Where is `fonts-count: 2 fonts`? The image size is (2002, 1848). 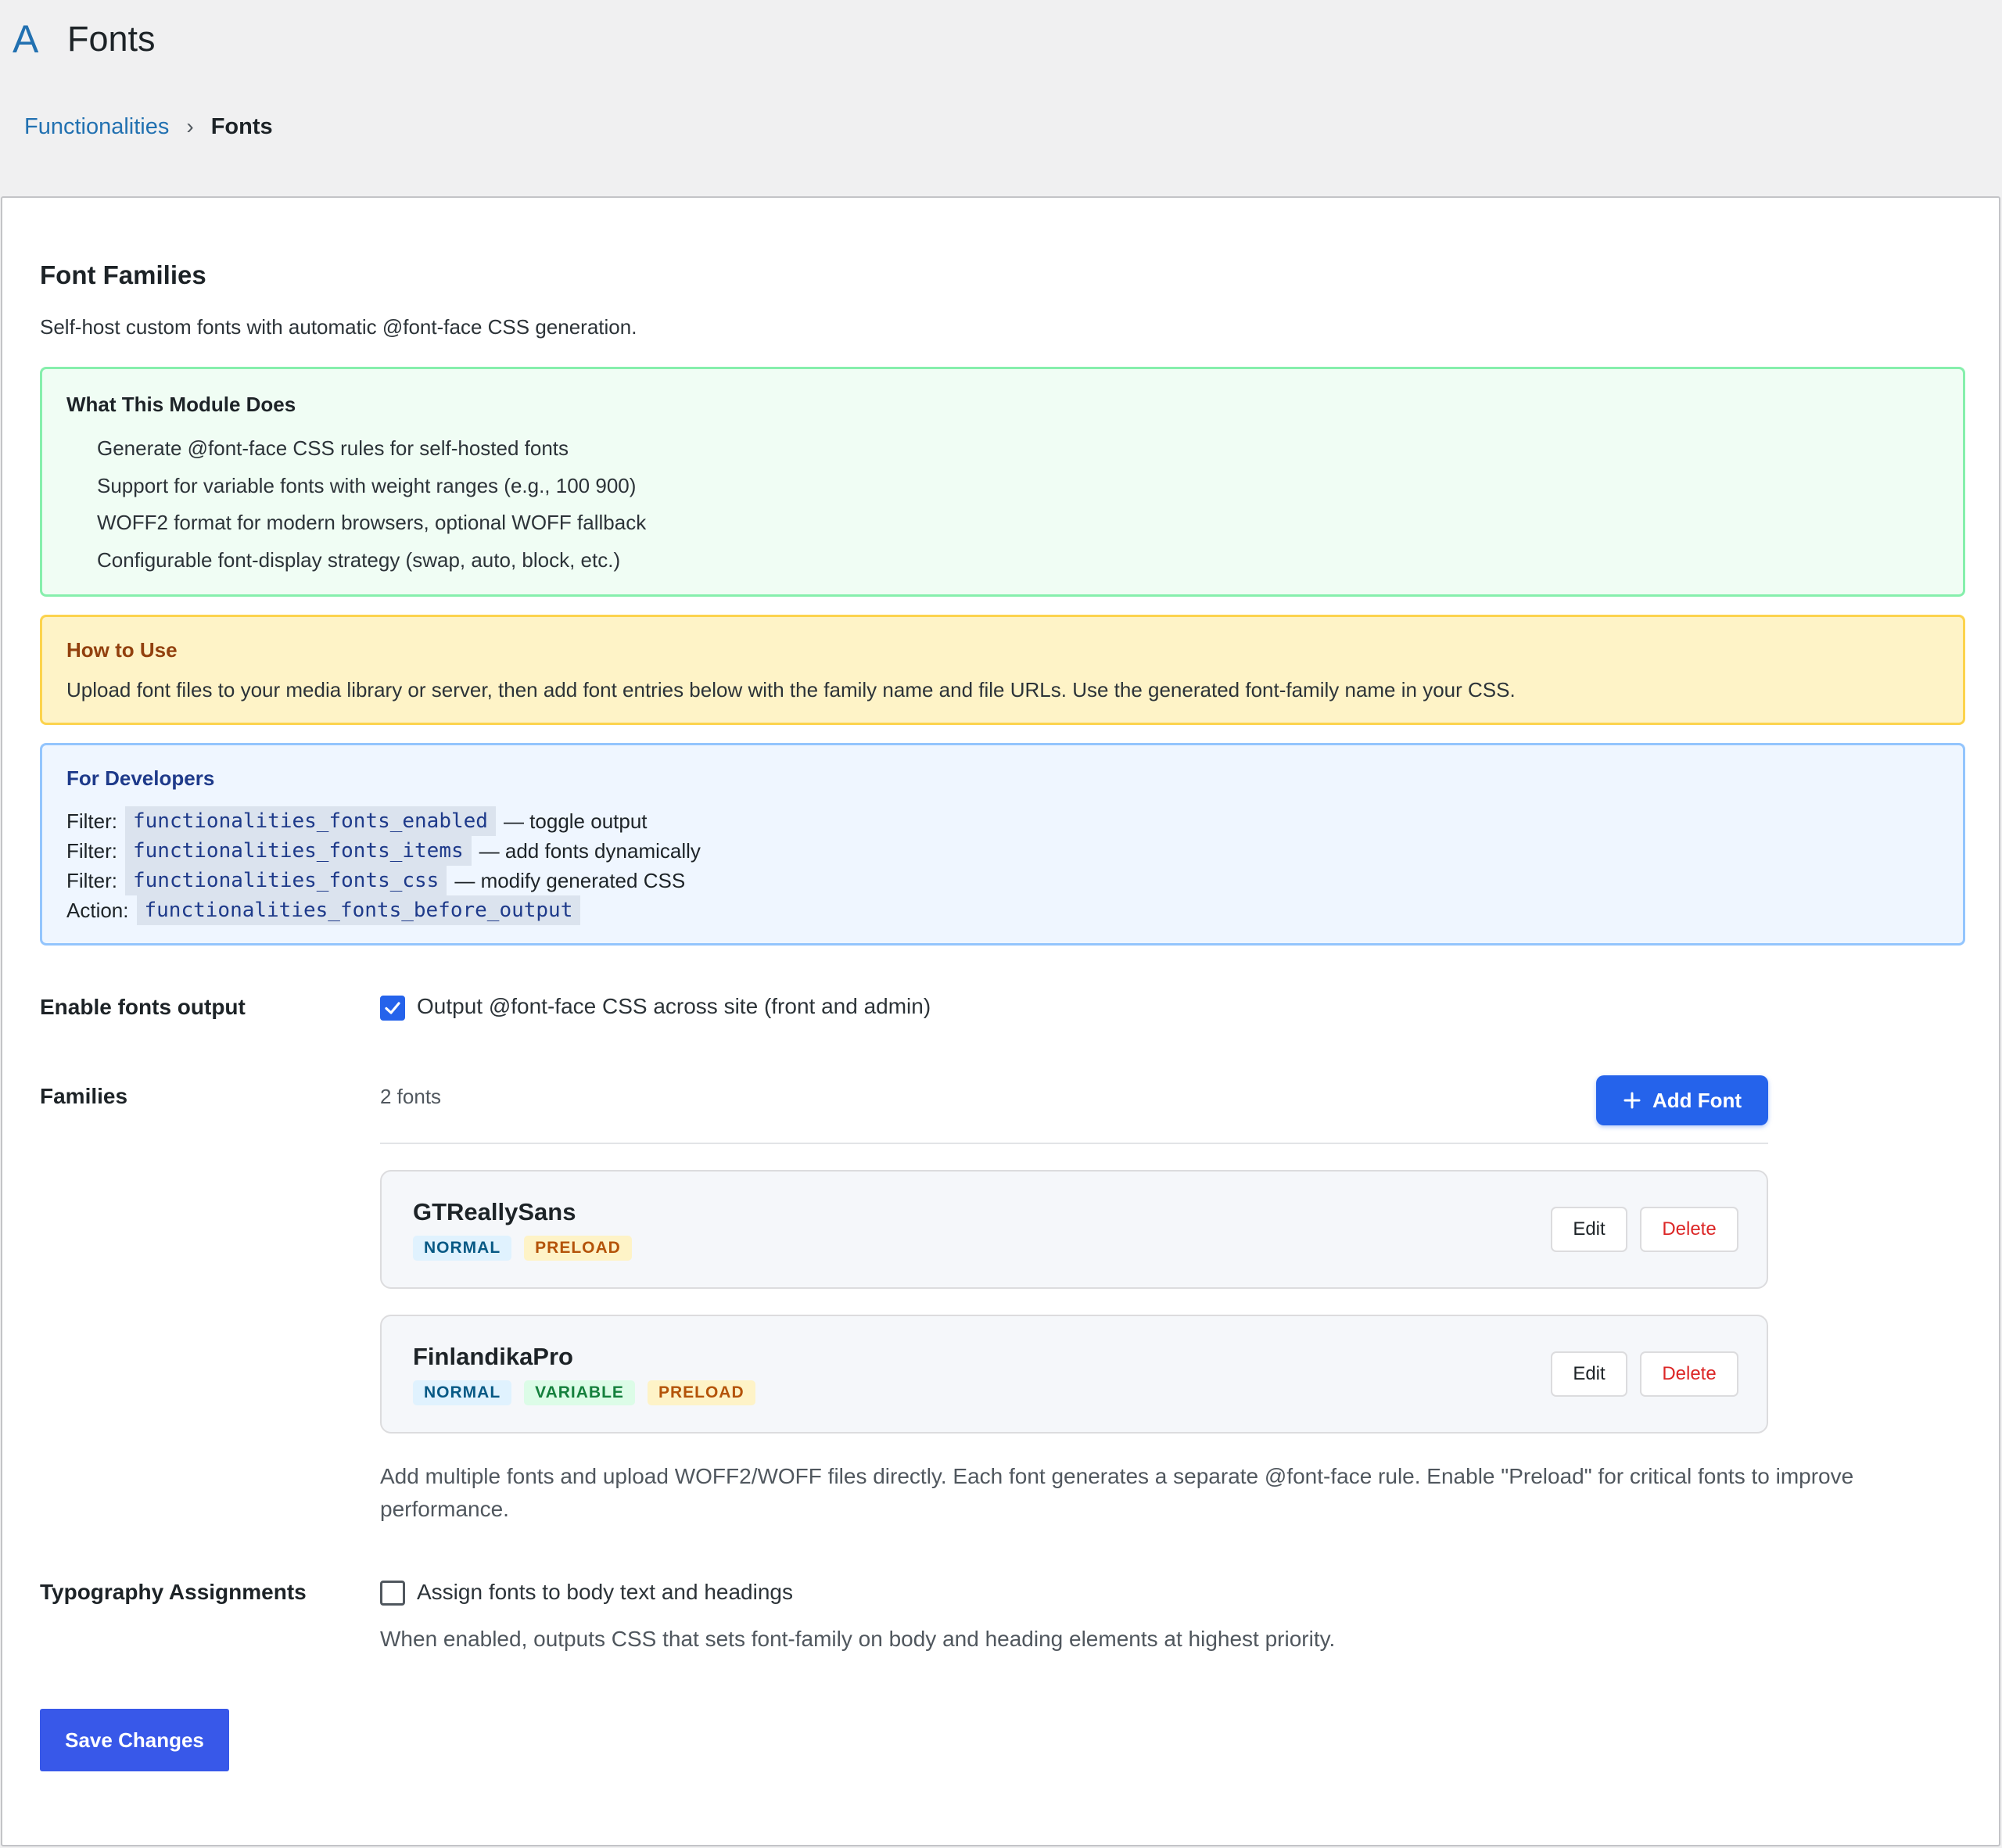 fonts-count: 2 fonts is located at coordinates (411, 1096).